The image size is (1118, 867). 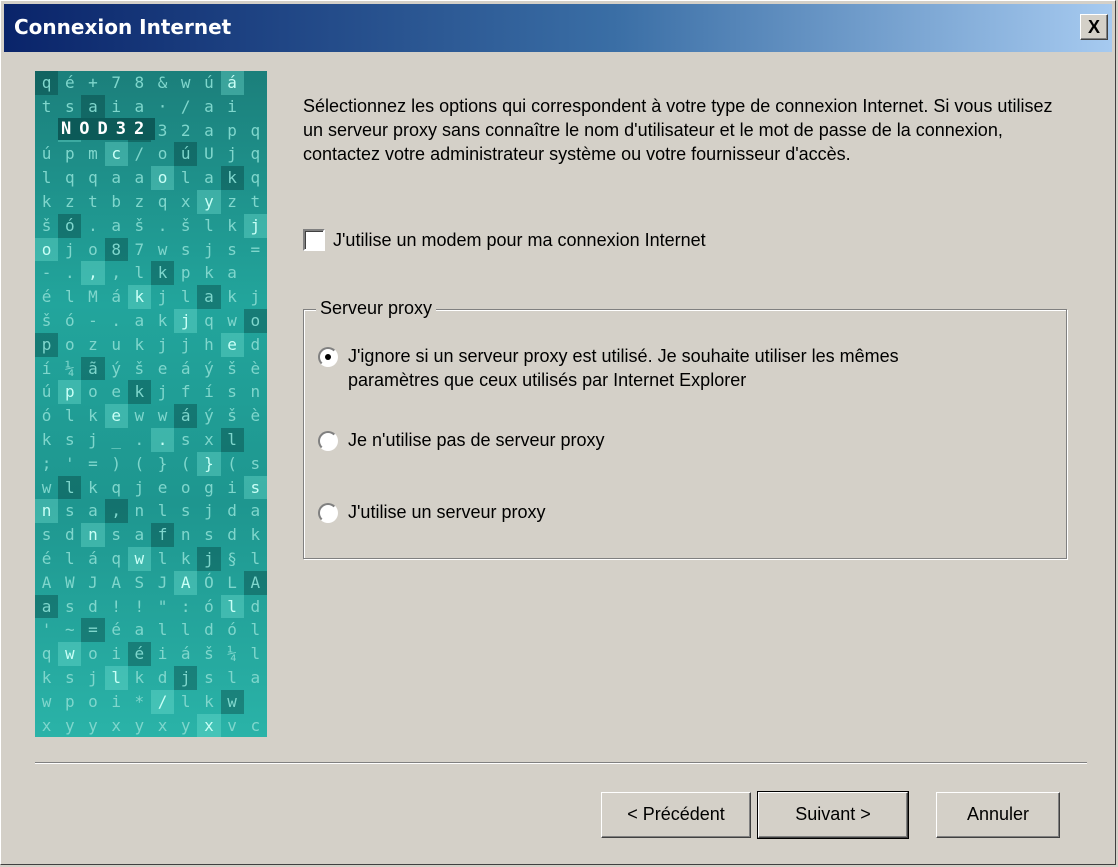 I want to click on banner-cell: c, so click(x=255, y=725).